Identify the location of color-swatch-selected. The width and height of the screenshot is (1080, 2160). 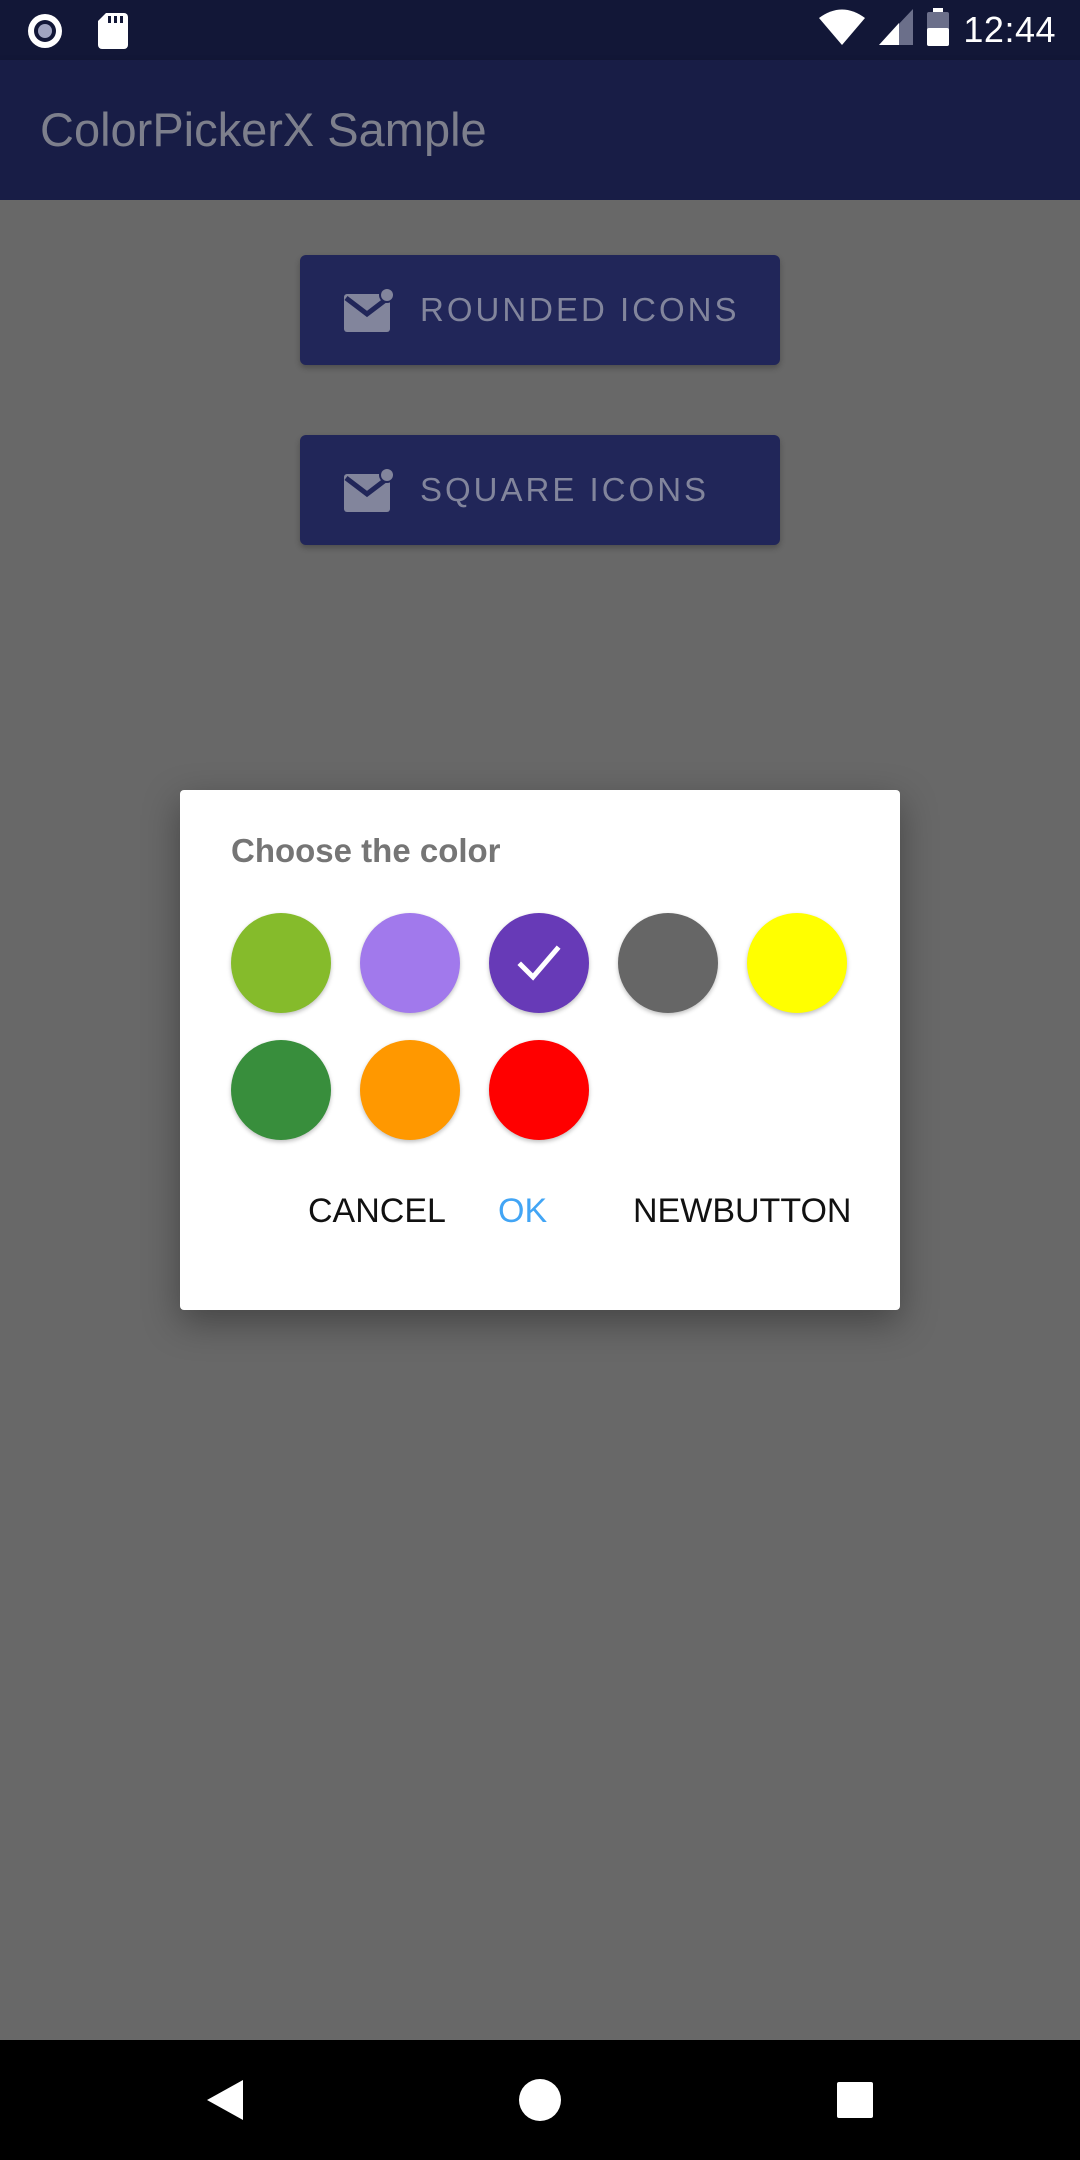
(539, 963).